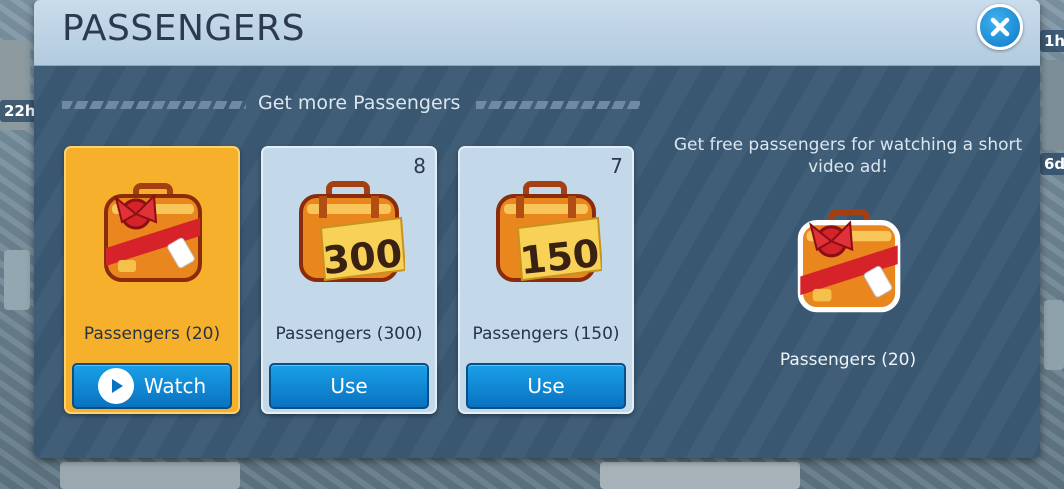 This screenshot has height=489, width=1064. Describe the element at coordinates (546, 334) in the screenshot. I see `offer-label: Passengers (150)` at that location.